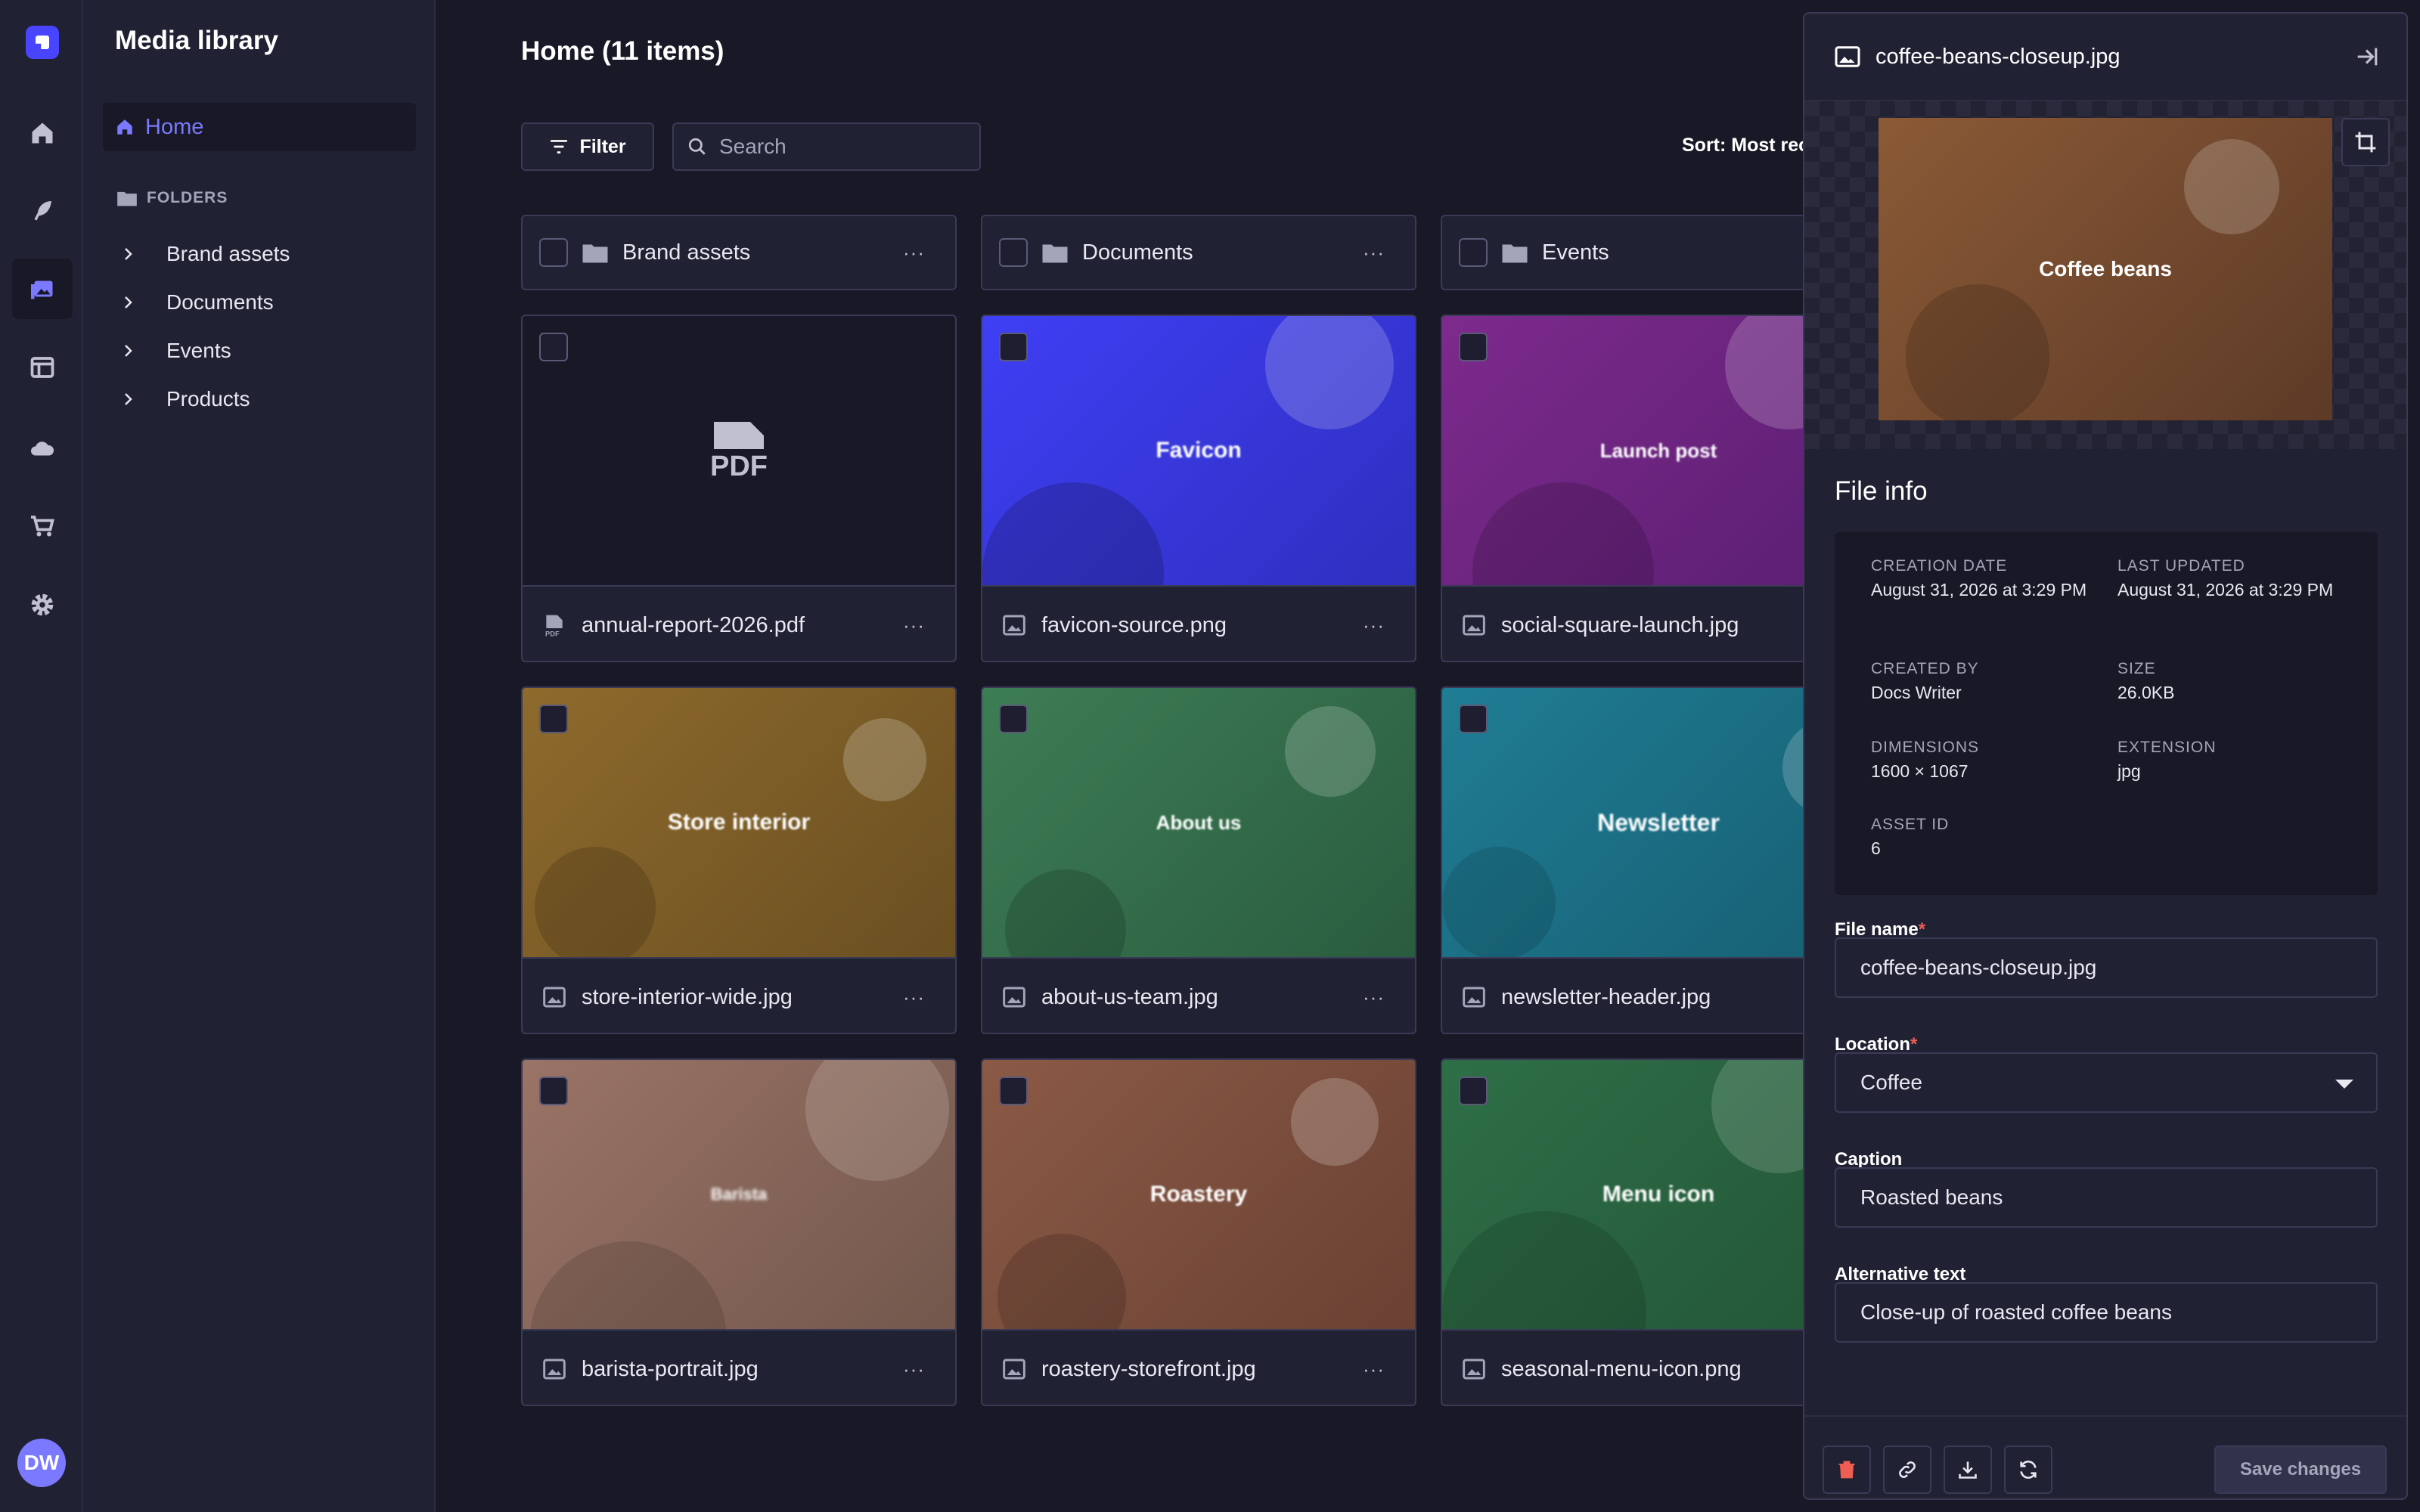 This screenshot has width=2420, height=1512. Describe the element at coordinates (739, 253) in the screenshot. I see `folder-card: Brand assets ···` at that location.